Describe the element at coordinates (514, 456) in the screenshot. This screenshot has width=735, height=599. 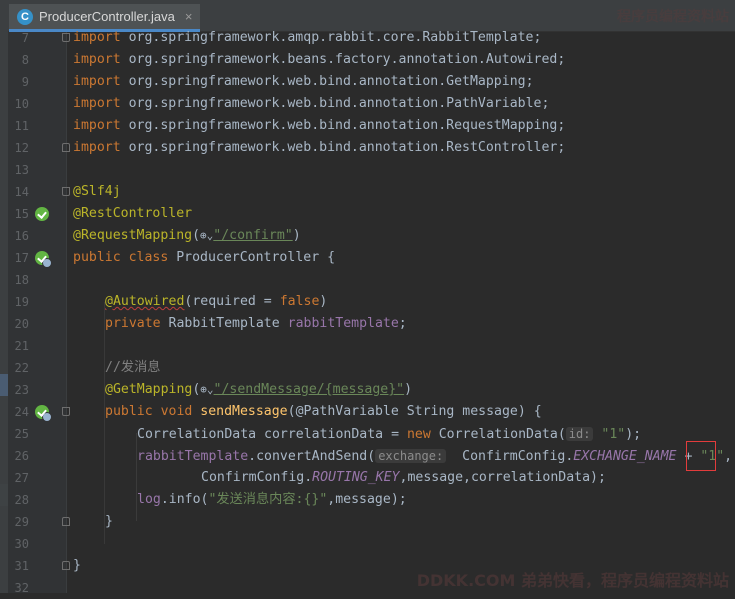
I see `code-token: ConfirmConfig.` at that location.